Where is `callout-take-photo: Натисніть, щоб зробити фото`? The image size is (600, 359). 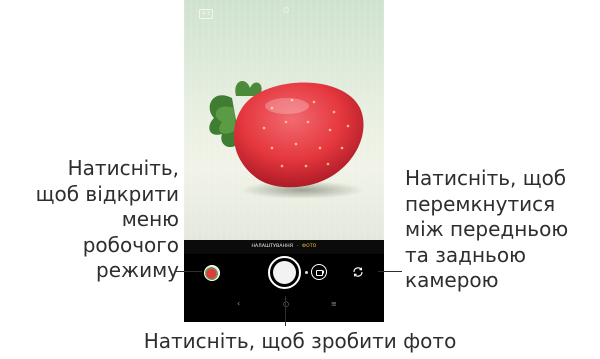
callout-take-photo: Натисніть, щоб зробити фото is located at coordinates (300, 341).